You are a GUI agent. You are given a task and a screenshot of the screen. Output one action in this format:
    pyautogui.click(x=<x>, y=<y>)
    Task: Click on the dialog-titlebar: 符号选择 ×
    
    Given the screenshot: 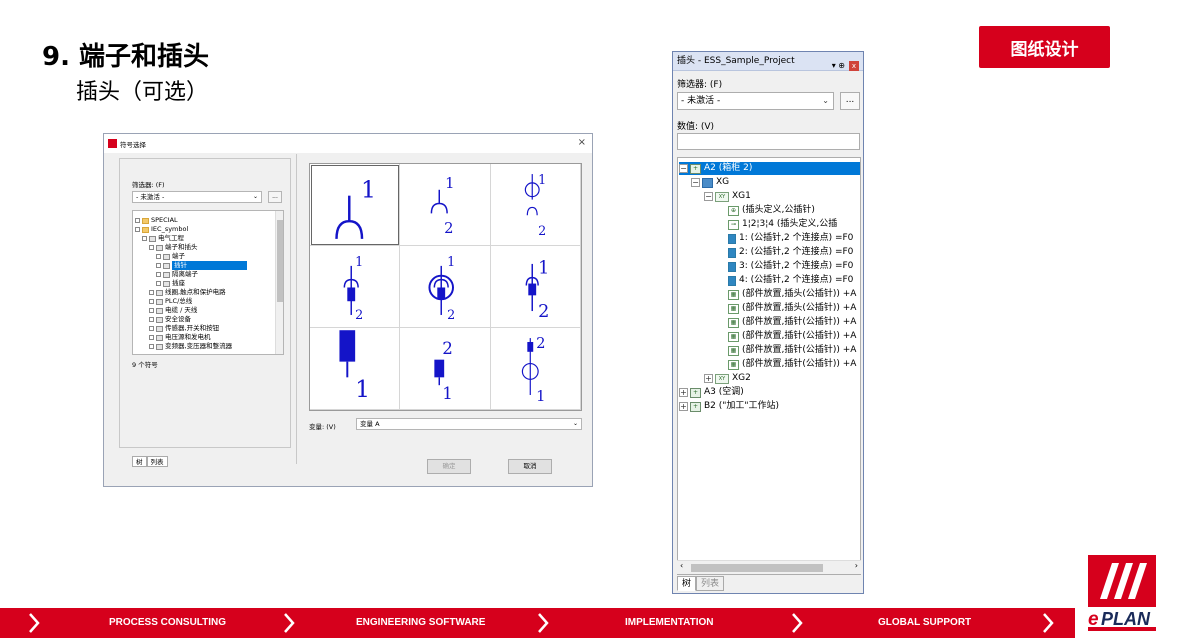 What is the action you would take?
    pyautogui.click(x=348, y=143)
    